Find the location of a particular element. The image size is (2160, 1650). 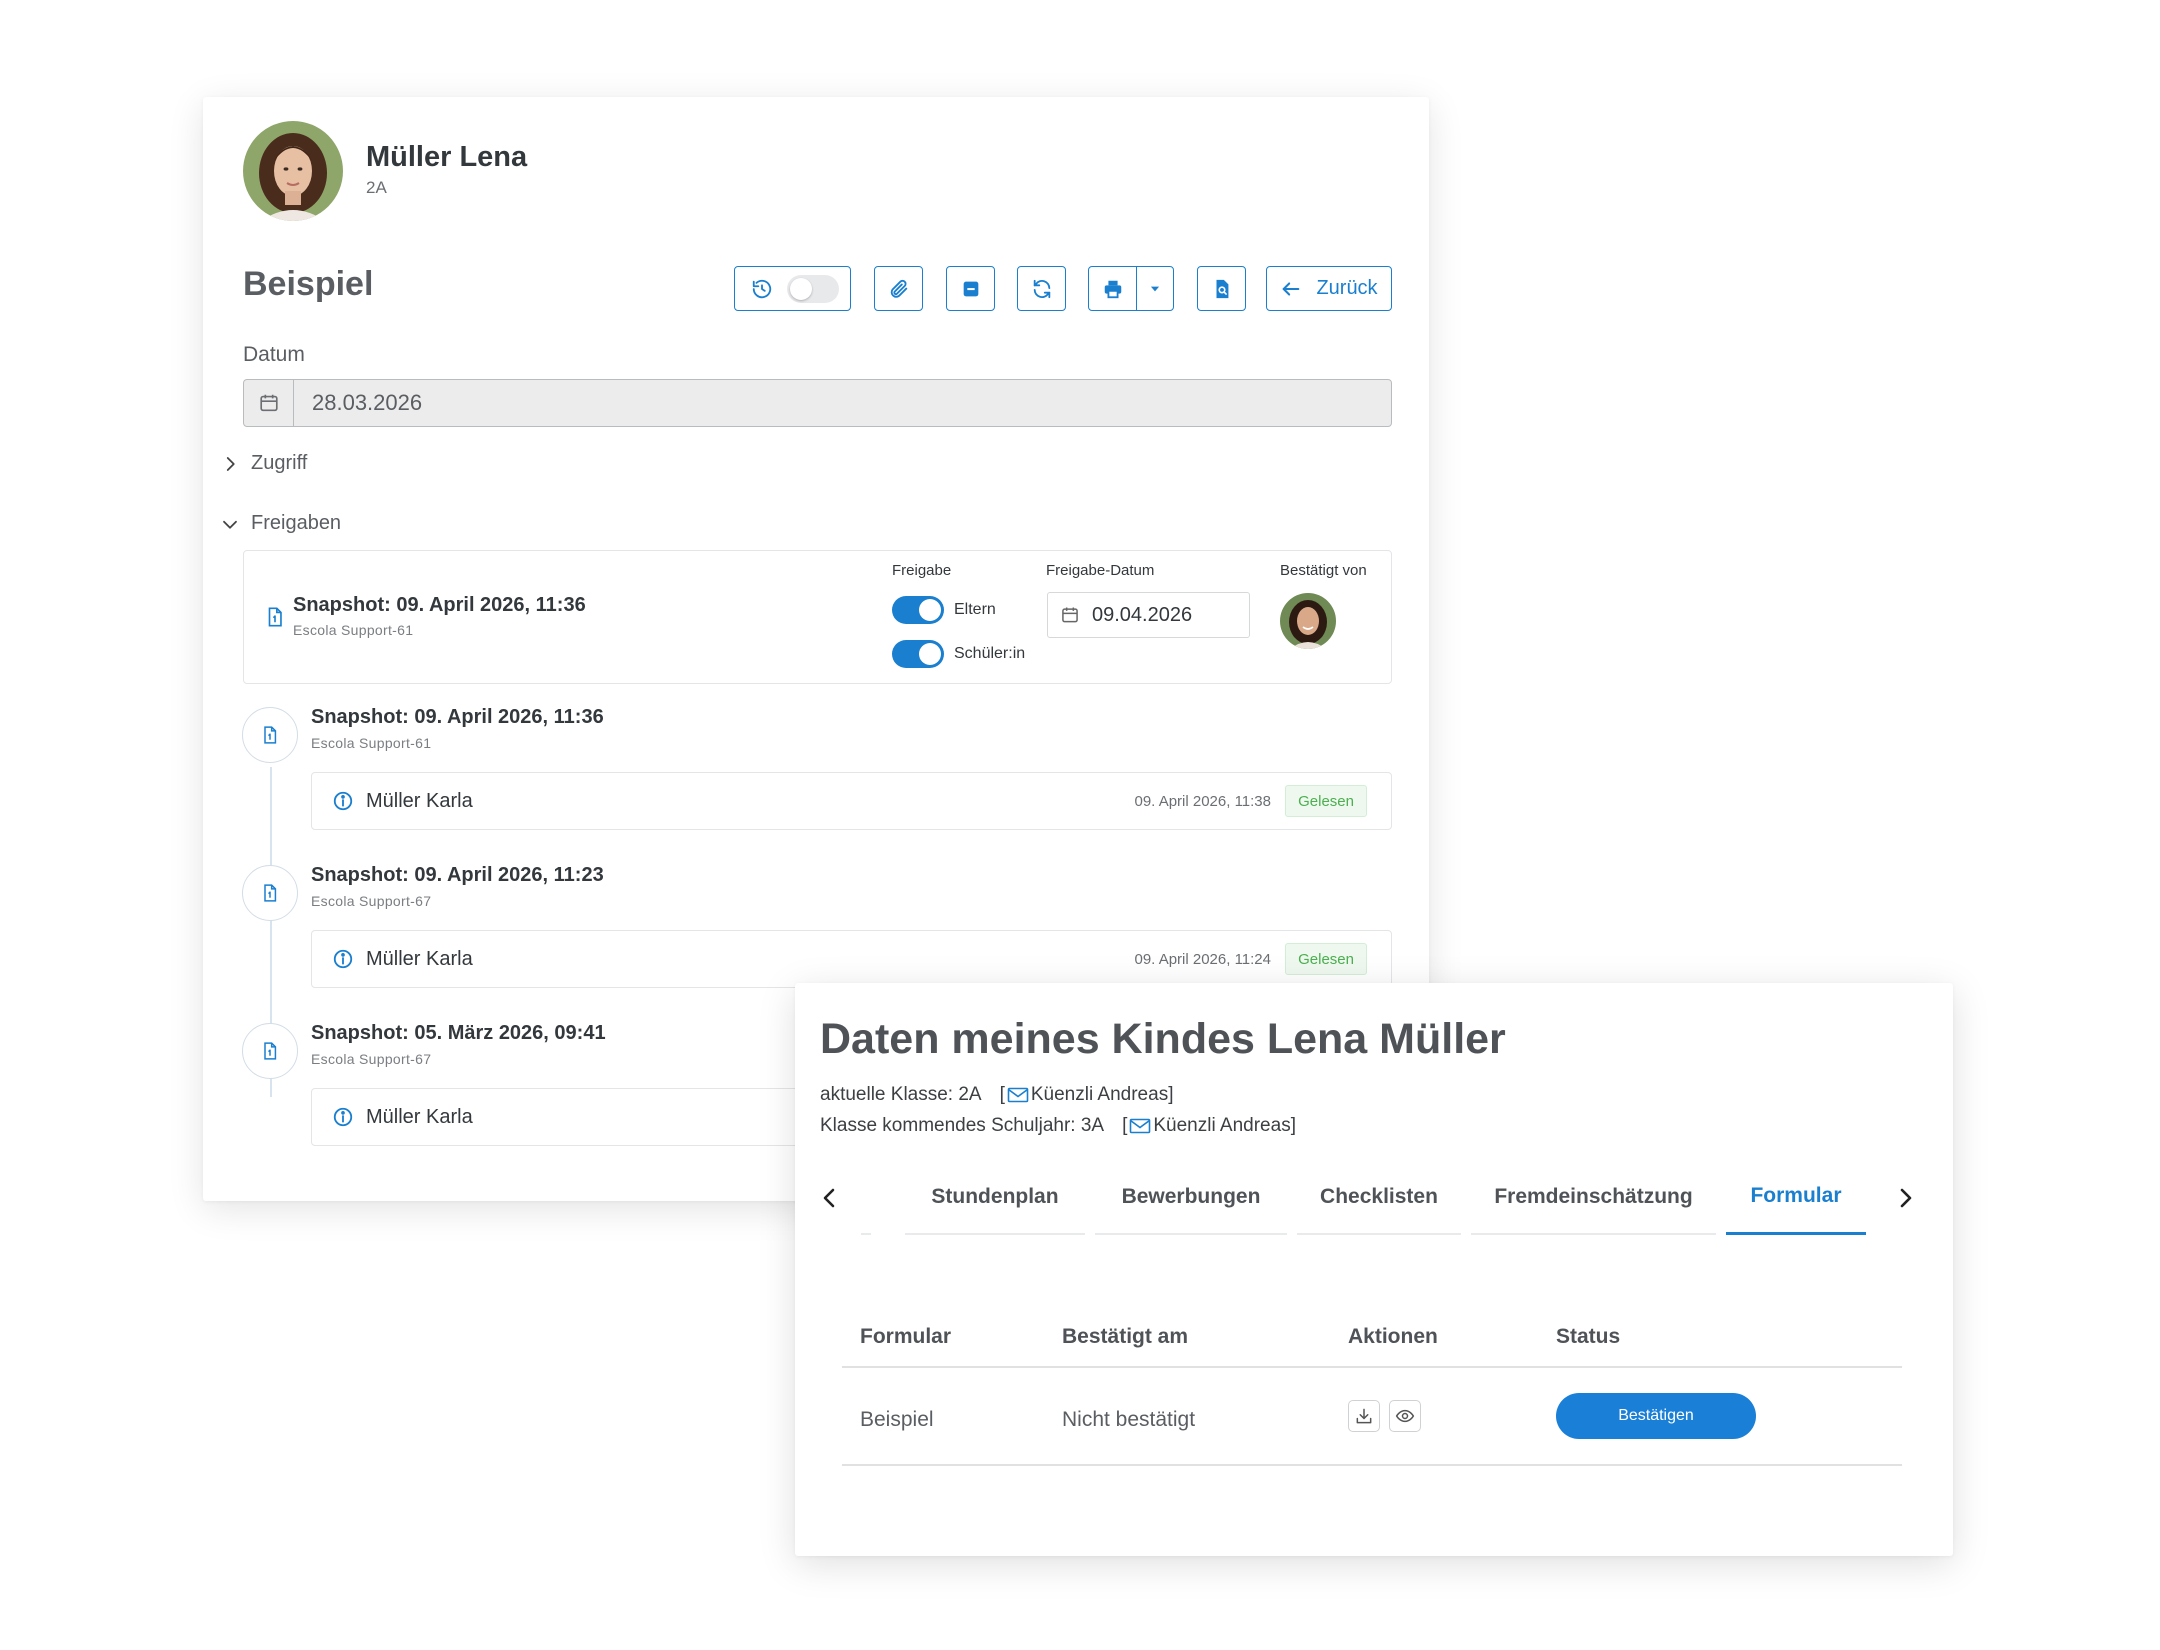

download-button is located at coordinates (1364, 1416).